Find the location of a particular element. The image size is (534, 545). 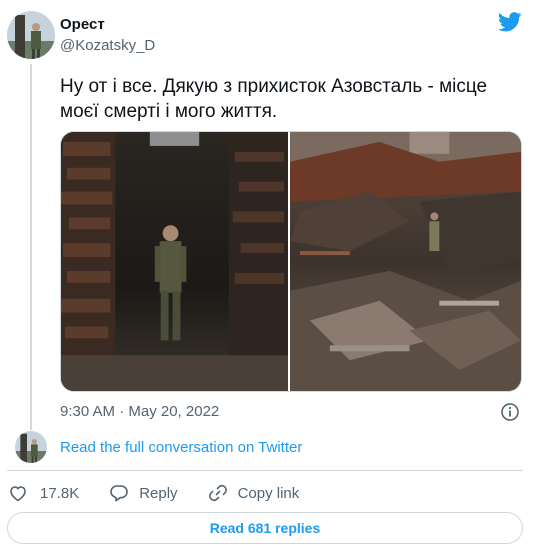

link-icon is located at coordinates (217, 493).